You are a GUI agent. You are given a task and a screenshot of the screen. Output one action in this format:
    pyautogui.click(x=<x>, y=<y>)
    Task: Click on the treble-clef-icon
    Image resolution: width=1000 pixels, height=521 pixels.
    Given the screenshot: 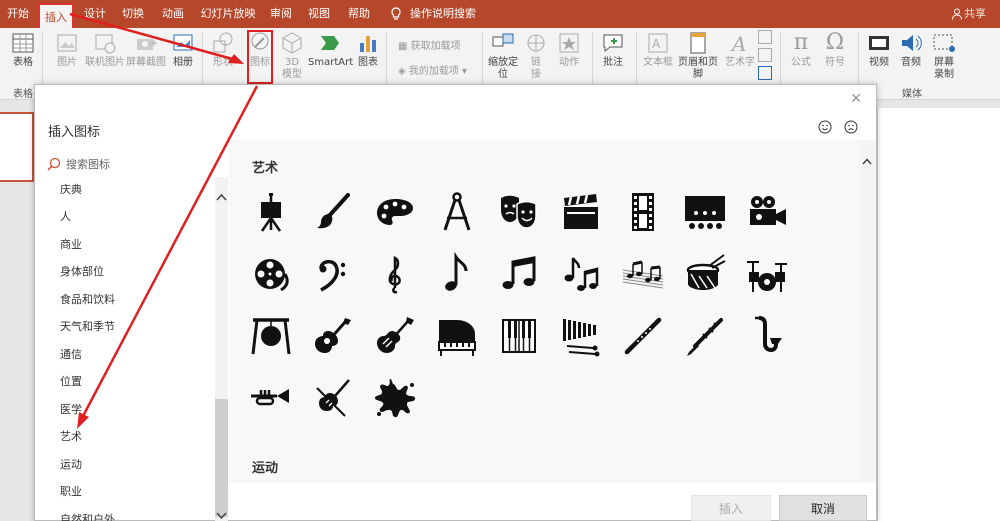 What is the action you would take?
    pyautogui.click(x=395, y=274)
    